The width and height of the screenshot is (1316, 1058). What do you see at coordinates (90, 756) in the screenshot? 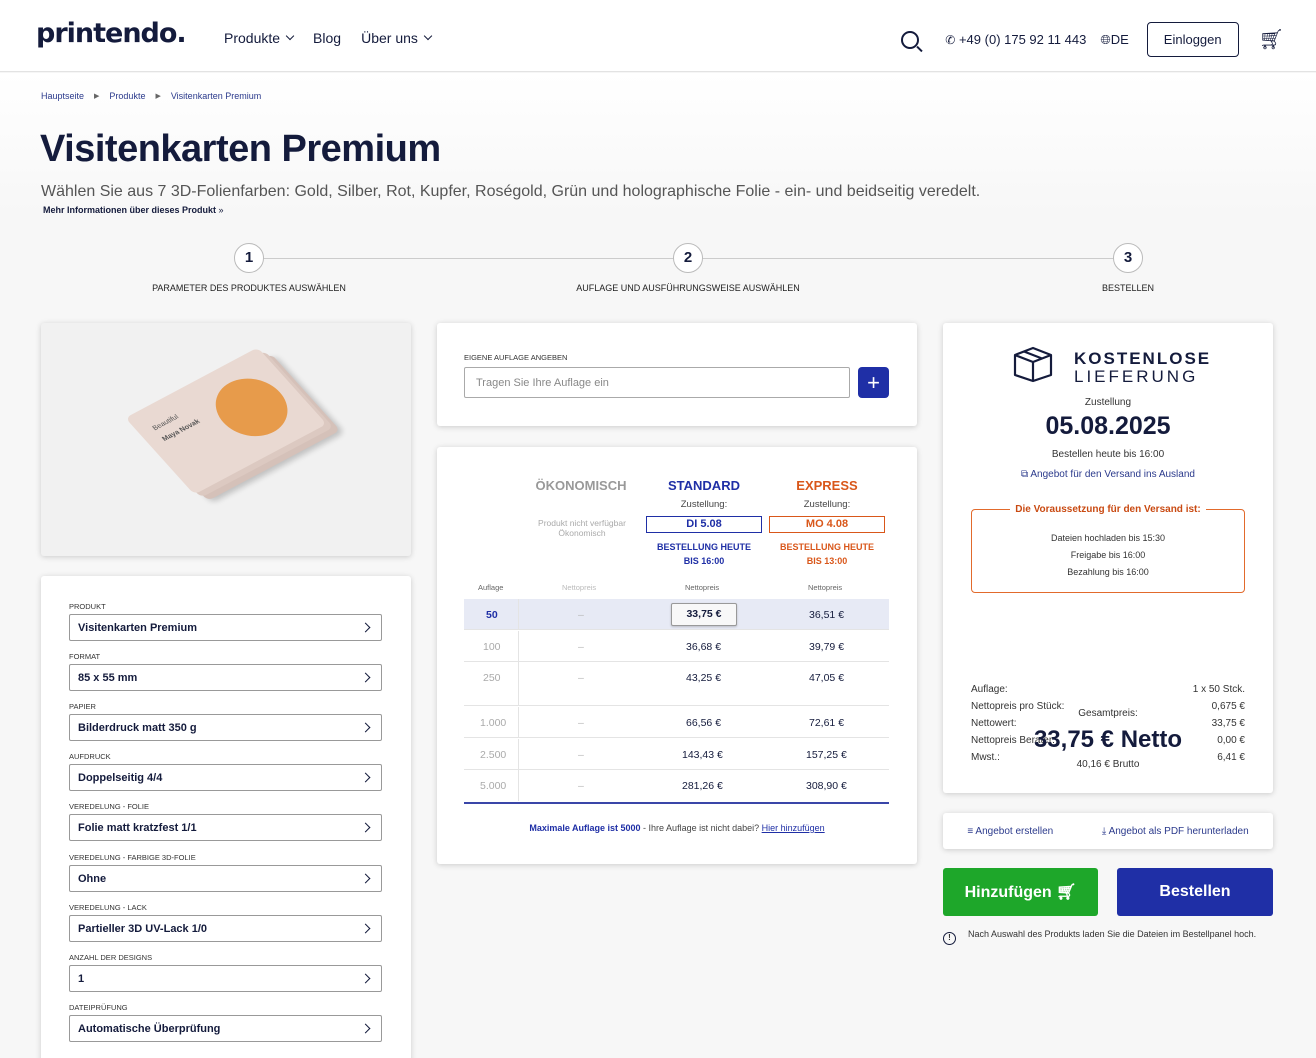
I see `param-label: AUFDRUCK` at bounding box center [90, 756].